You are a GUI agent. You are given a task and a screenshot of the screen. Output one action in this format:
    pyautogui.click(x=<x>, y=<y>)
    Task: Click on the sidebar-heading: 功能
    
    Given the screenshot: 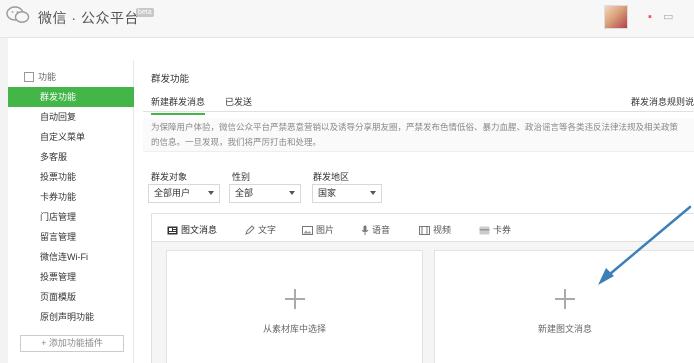 What is the action you would take?
    pyautogui.click(x=40, y=76)
    